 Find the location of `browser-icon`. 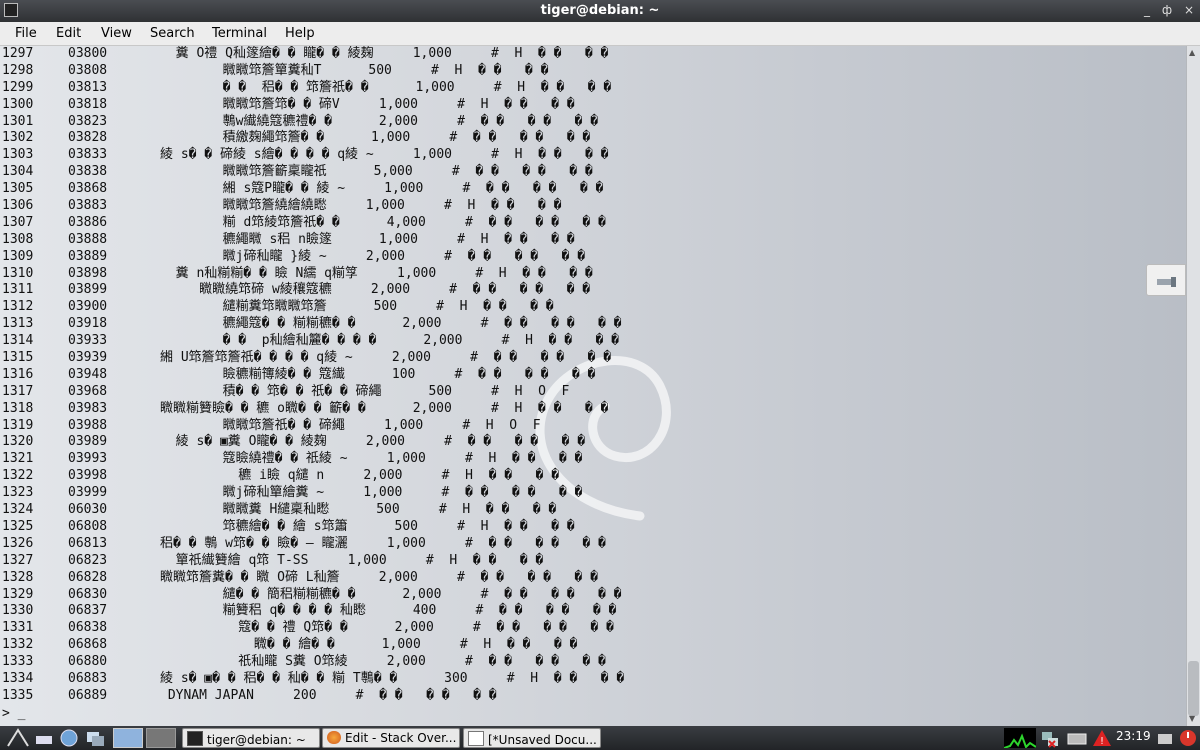

browser-icon is located at coordinates (69, 738).